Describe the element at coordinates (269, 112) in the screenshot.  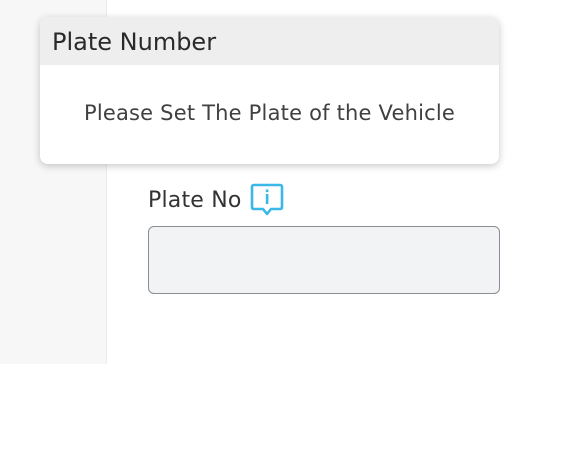
I see `tooltip-message: Please Set The Plate of the Vehicle` at that location.